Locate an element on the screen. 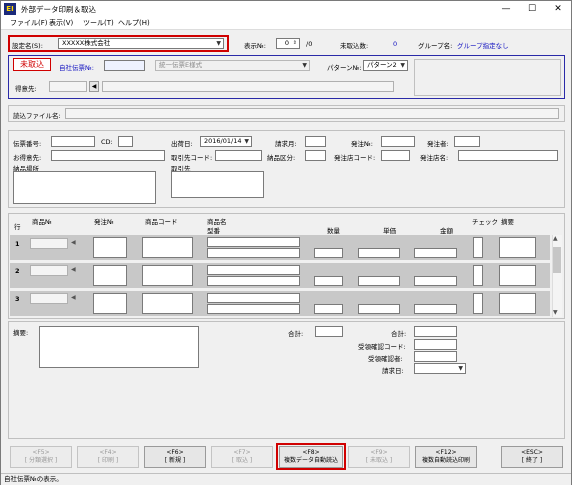 The image size is (572, 485). receive-person-field is located at coordinates (435, 356).